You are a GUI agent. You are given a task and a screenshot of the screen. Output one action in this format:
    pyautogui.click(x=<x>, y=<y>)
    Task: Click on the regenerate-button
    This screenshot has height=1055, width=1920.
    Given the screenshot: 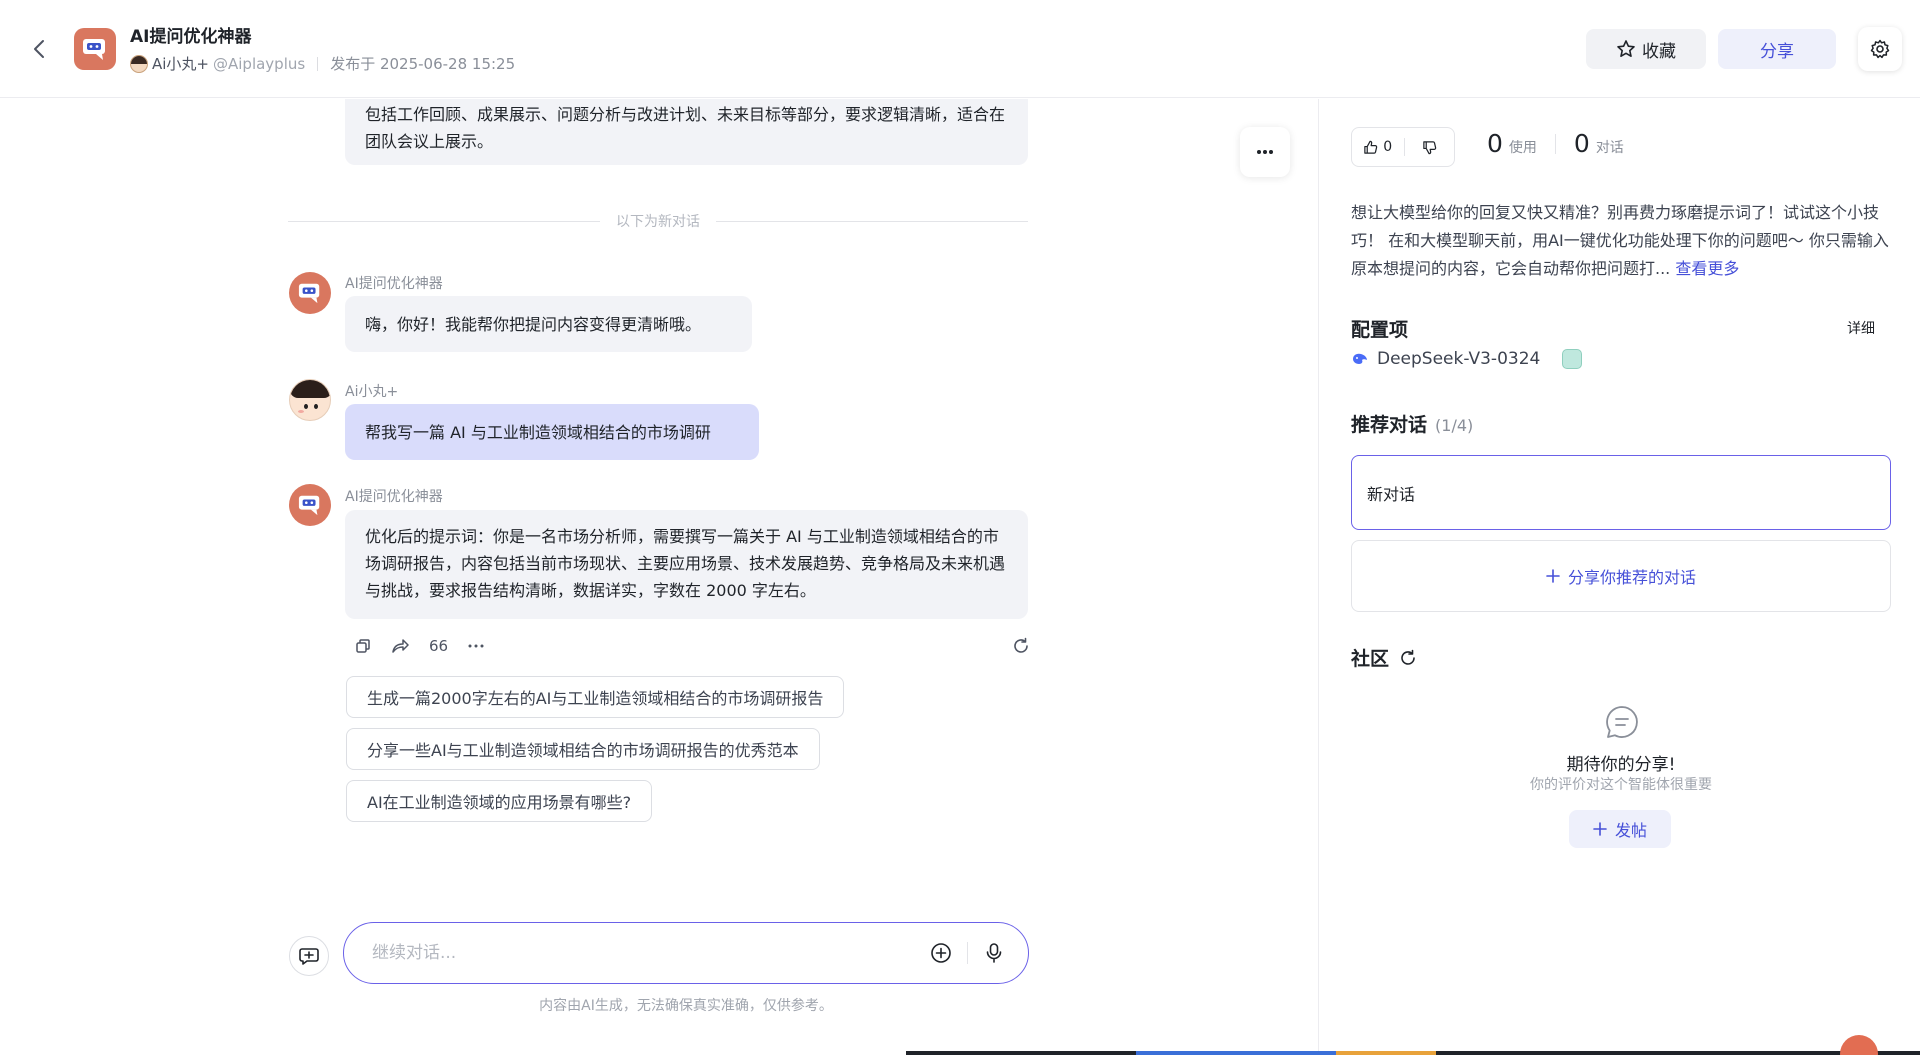 What is the action you would take?
    pyautogui.click(x=1021, y=646)
    